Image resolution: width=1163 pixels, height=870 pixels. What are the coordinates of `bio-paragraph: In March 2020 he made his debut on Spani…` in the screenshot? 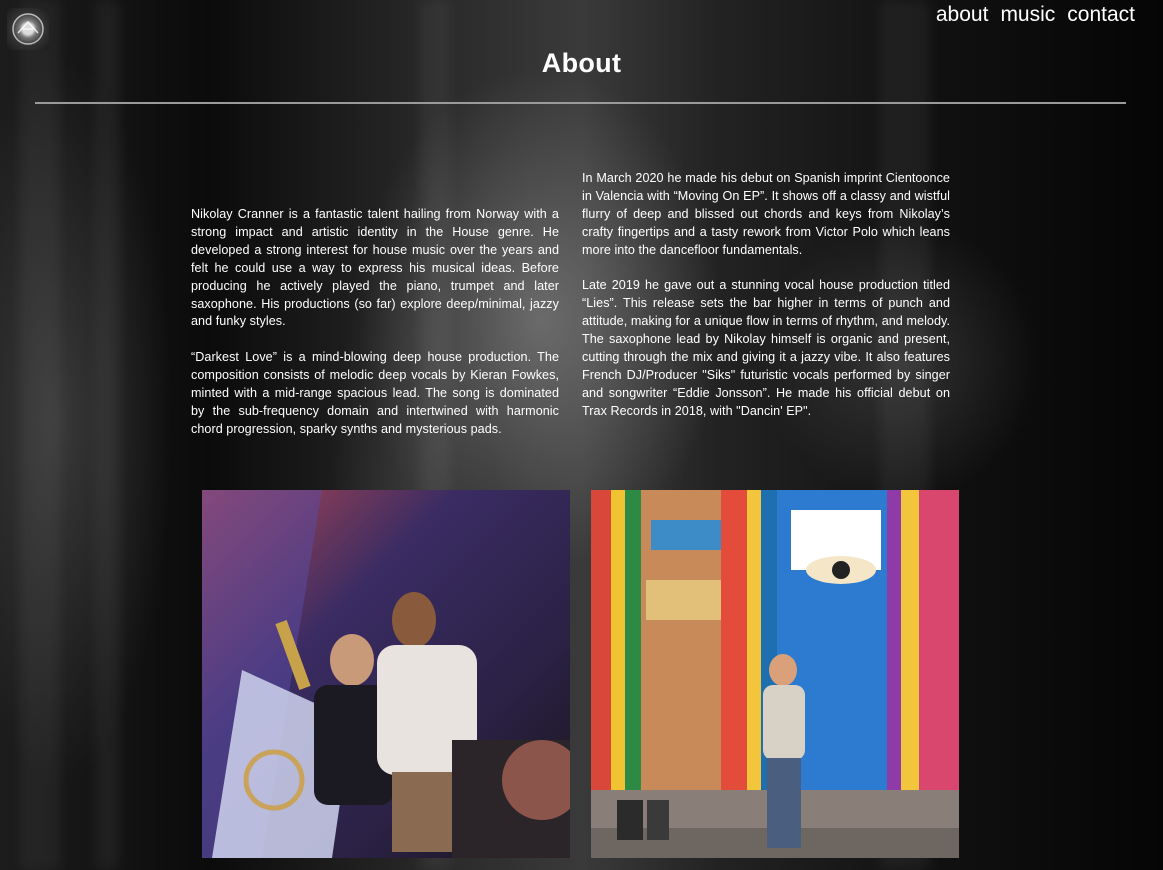 It's located at (766, 214).